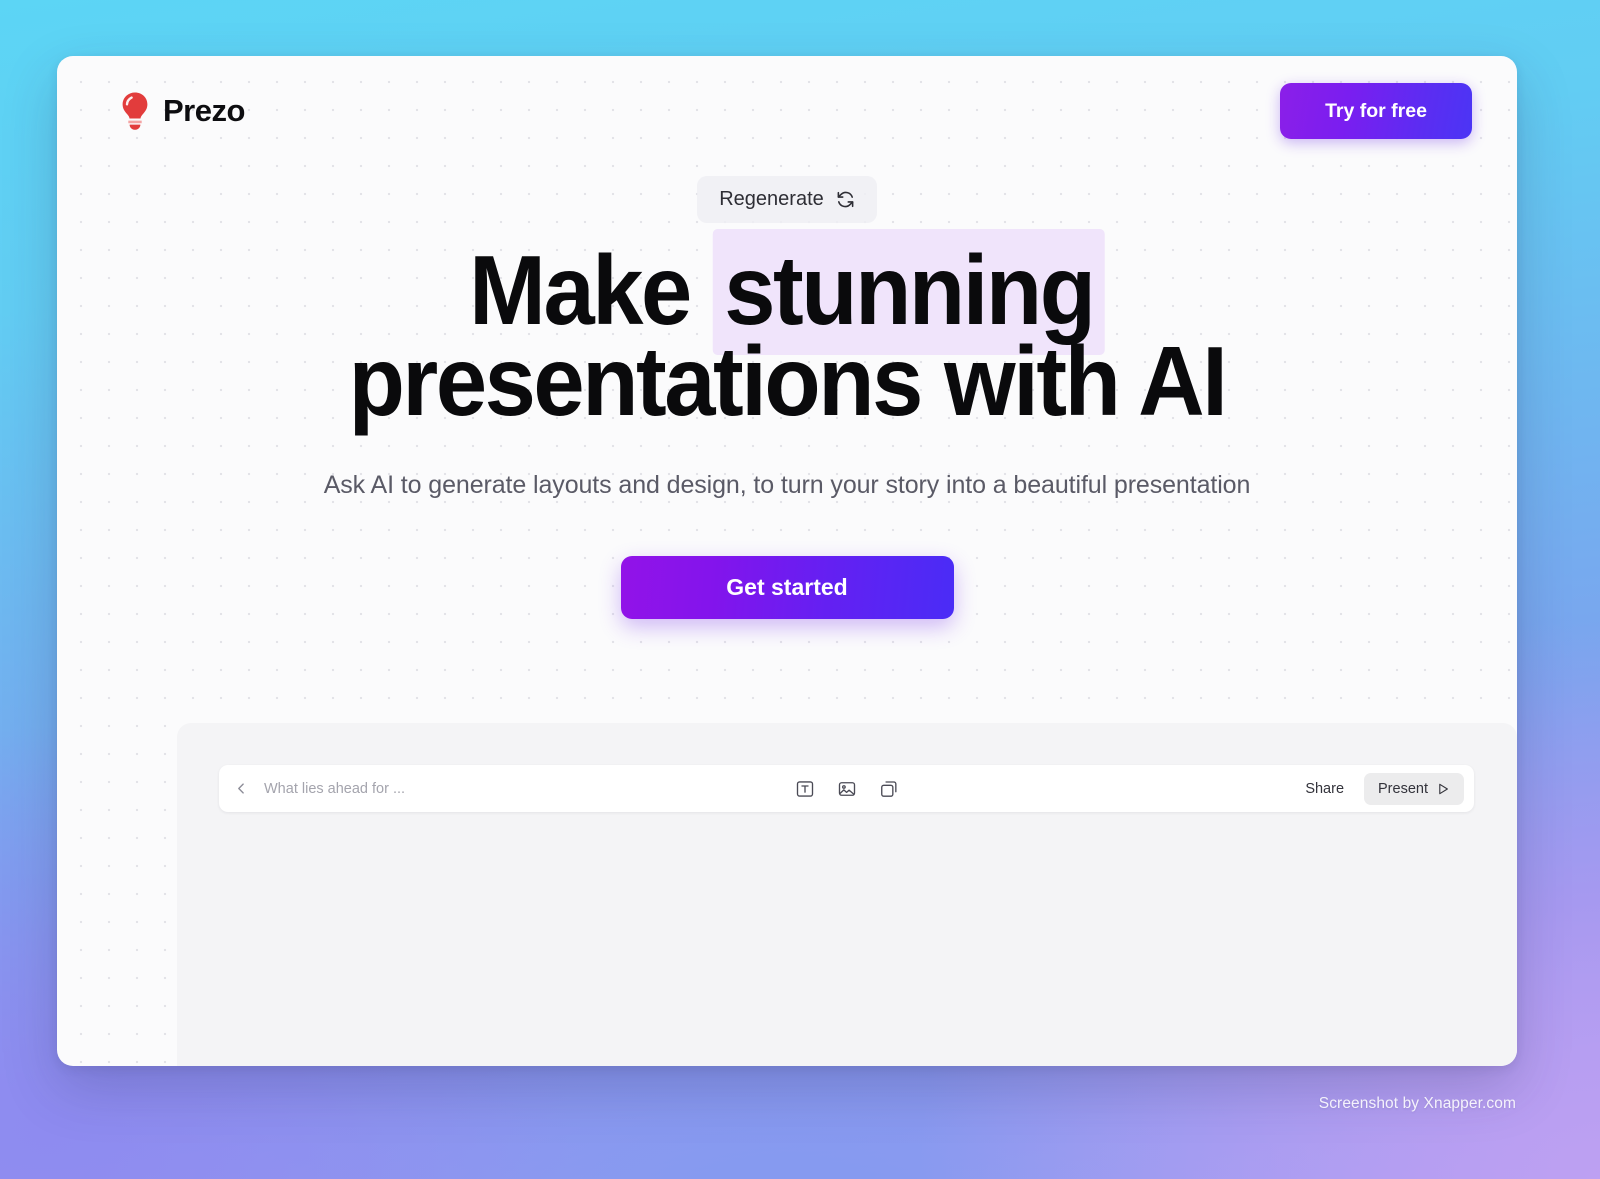 The image size is (1600, 1179). What do you see at coordinates (1267, 788) in the screenshot?
I see `toolbar-right-group: Share Present` at bounding box center [1267, 788].